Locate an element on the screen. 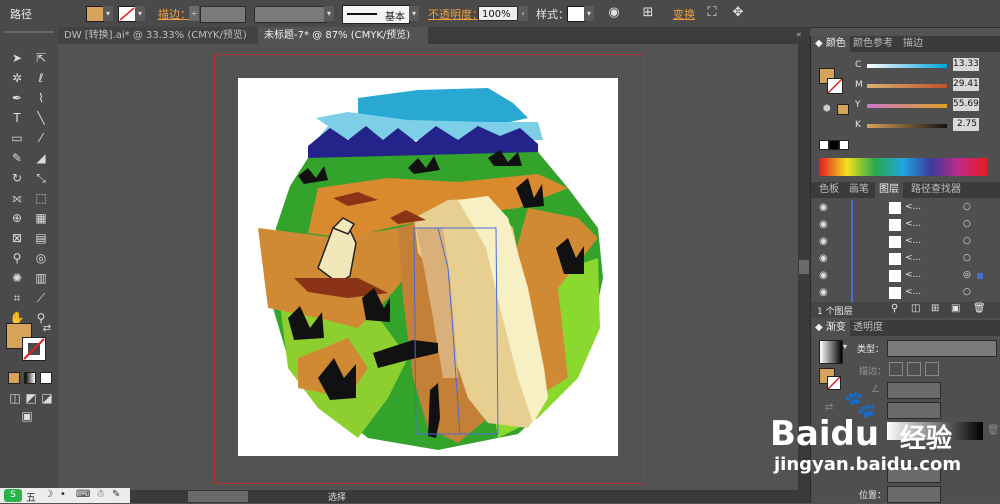 Image resolution: width=1000 pixels, height=504 pixels. symbol-sprayer-icon: ✺ is located at coordinates (17, 278).